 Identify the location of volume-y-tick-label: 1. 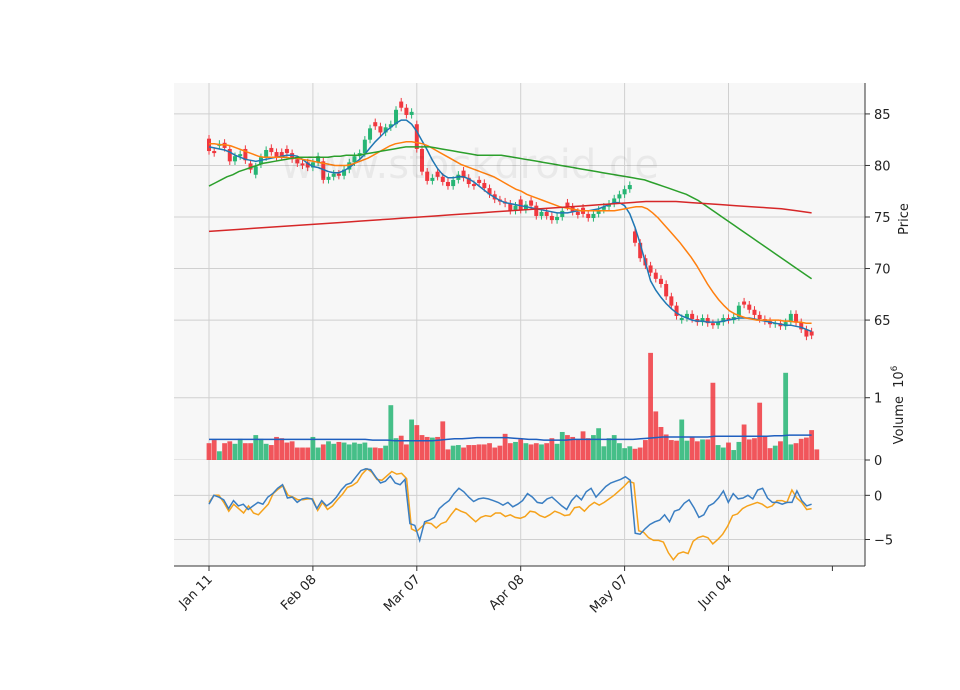
(878, 399).